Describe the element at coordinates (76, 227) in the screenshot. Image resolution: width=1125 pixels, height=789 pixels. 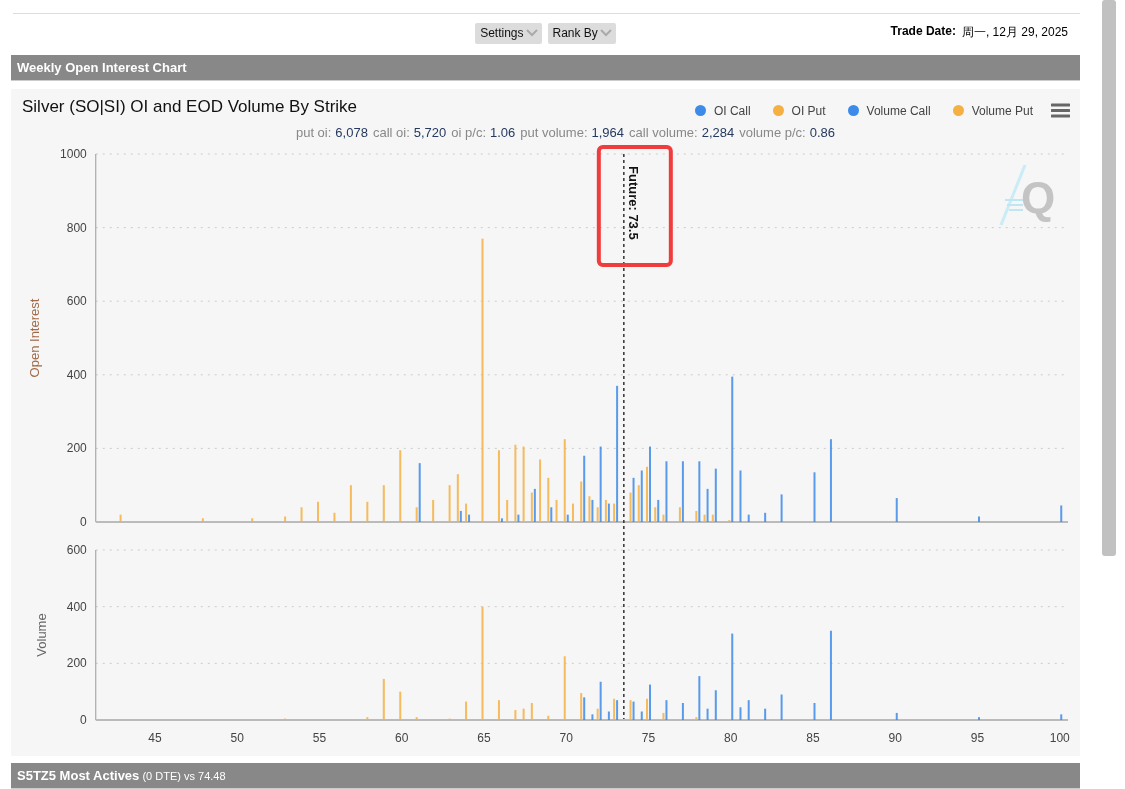
I see `y-tick-label: 800` at that location.